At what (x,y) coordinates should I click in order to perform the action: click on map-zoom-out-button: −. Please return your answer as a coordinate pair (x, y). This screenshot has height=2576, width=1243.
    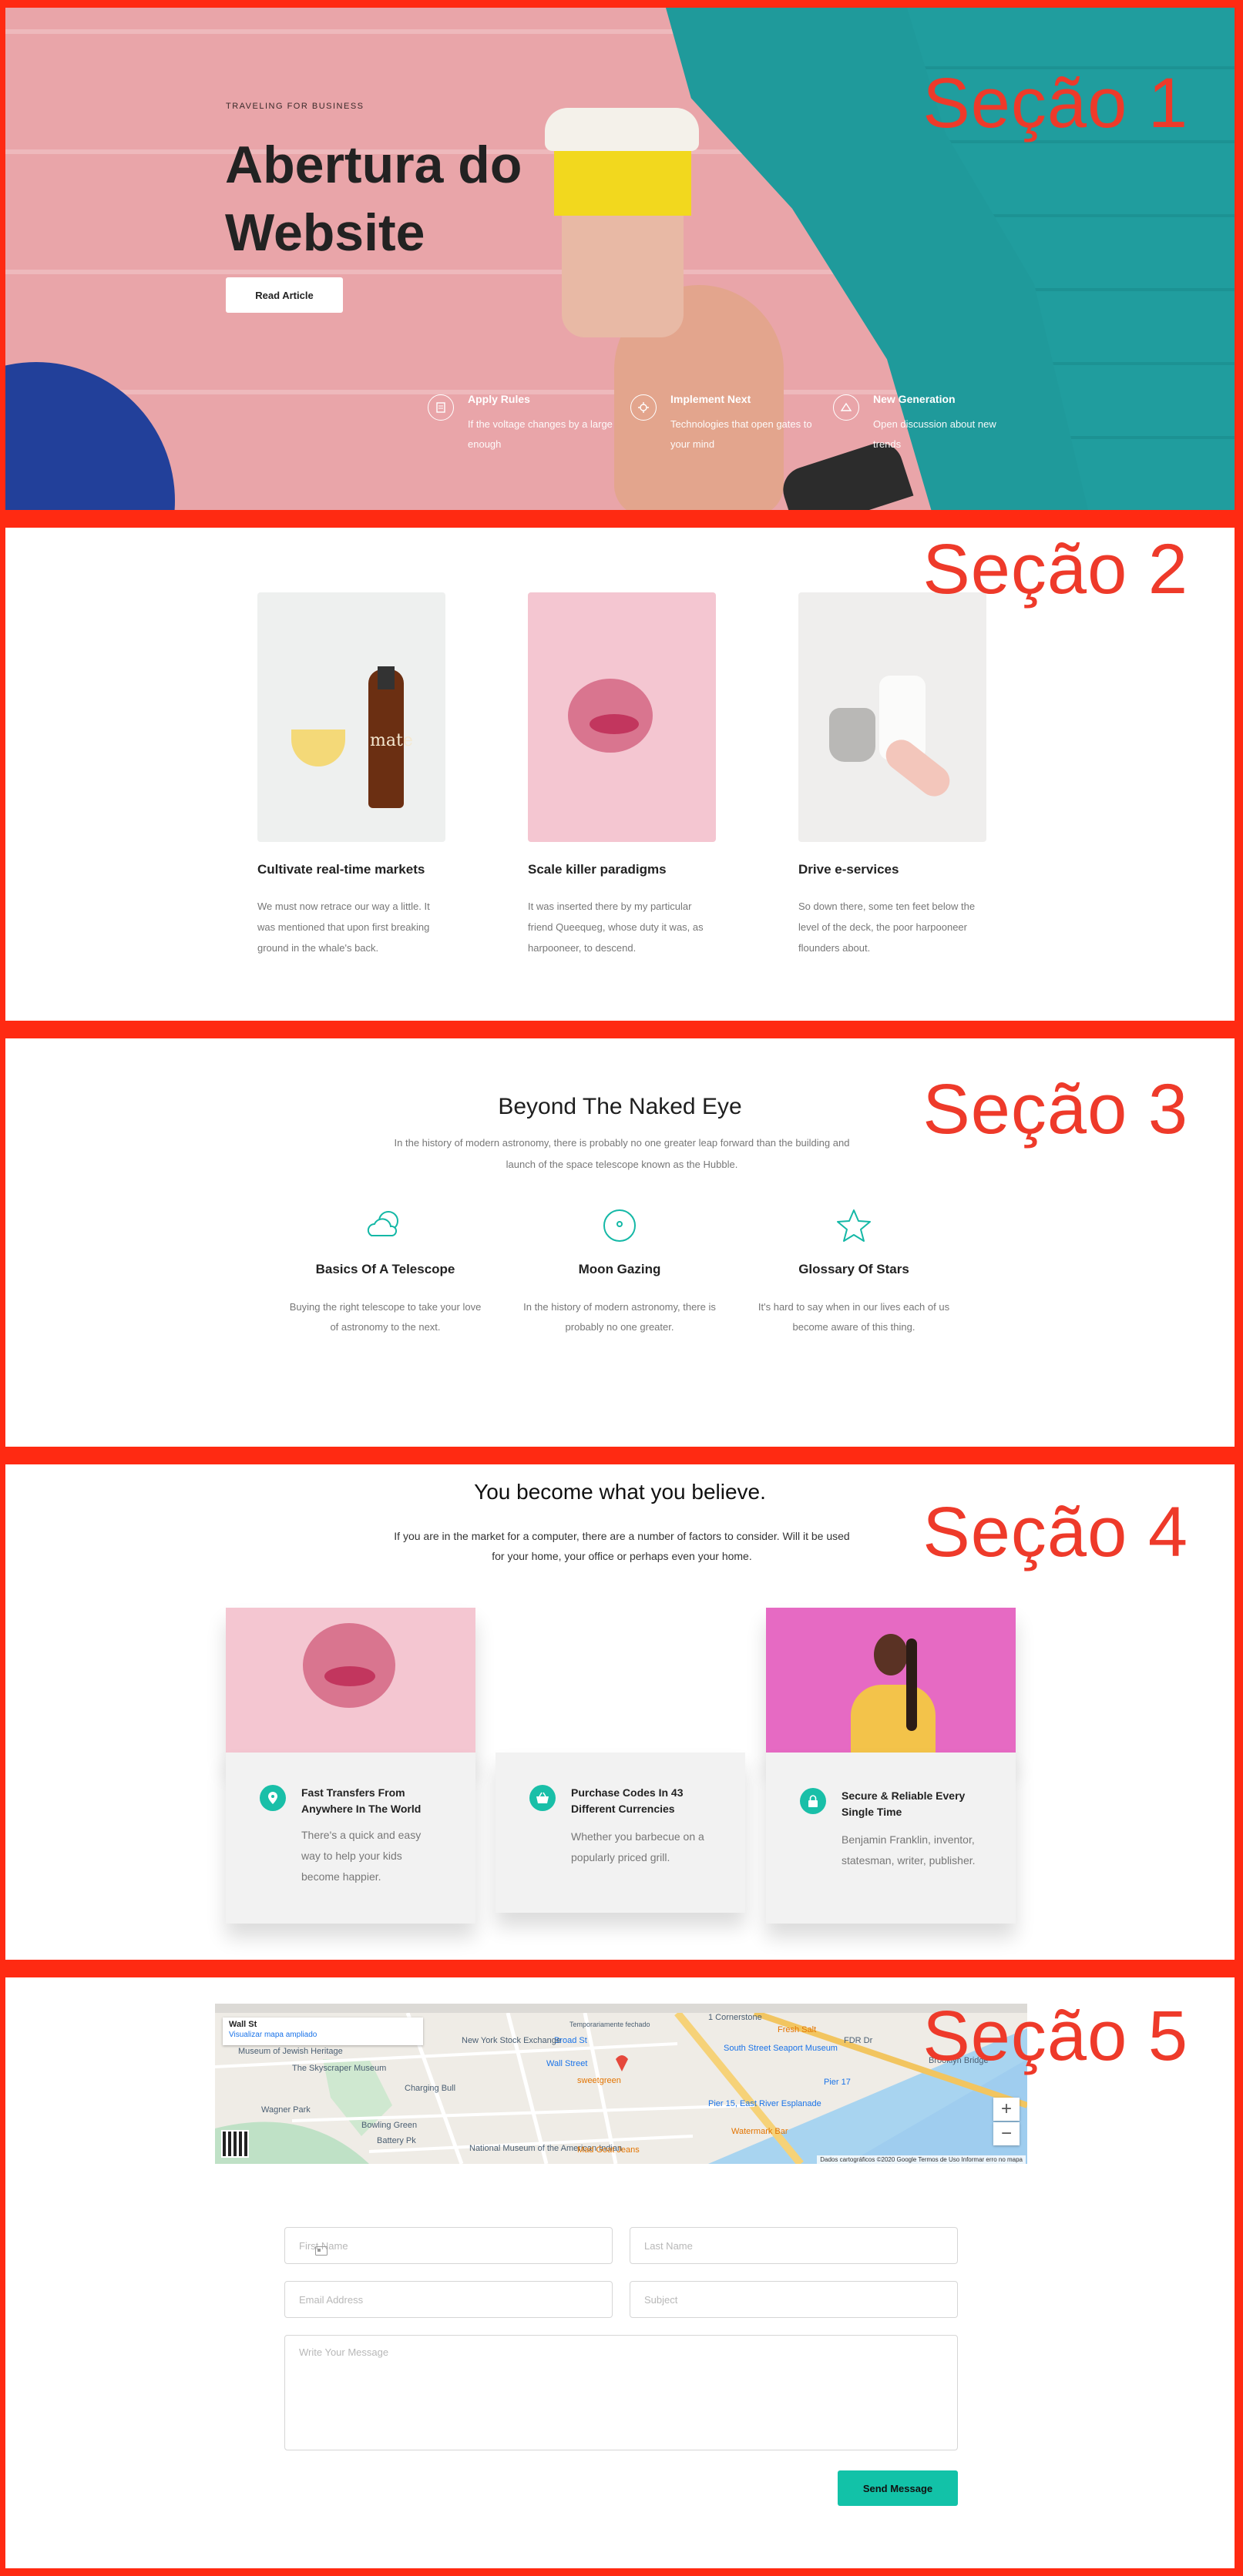
    Looking at the image, I should click on (1006, 2133).